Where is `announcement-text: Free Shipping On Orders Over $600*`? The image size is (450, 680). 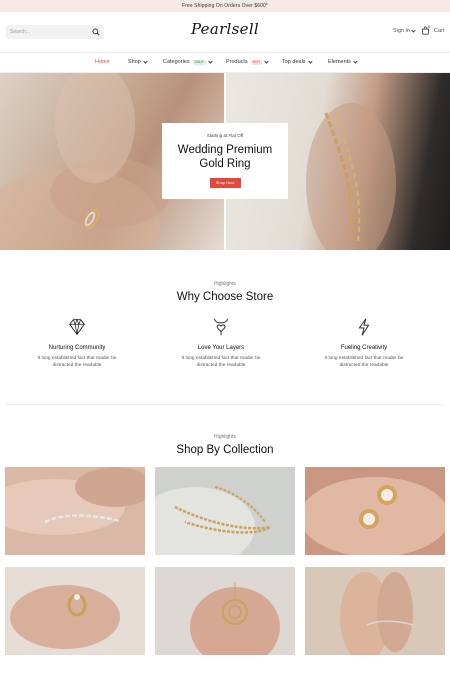
announcement-text: Free Shipping On Orders Over $600* is located at coordinates (225, 6).